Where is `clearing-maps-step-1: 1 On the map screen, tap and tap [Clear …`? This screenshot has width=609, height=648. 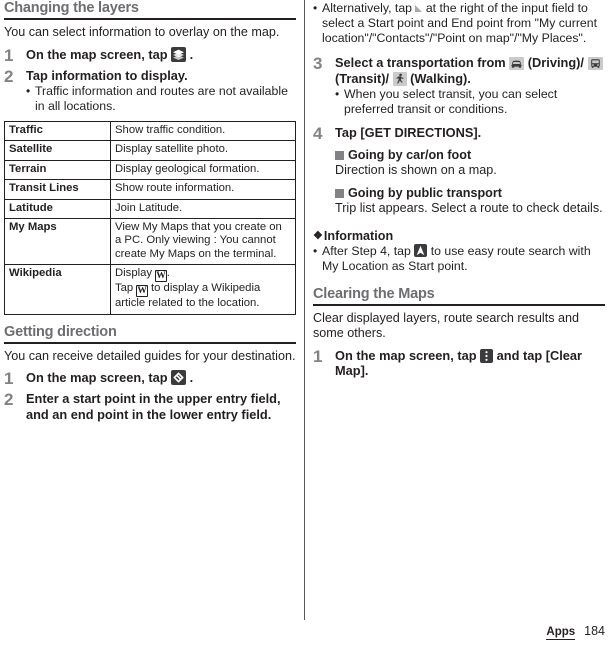
clearing-maps-step-1: 1 On the map screen, tap and tap [Clear … is located at coordinates (459, 363).